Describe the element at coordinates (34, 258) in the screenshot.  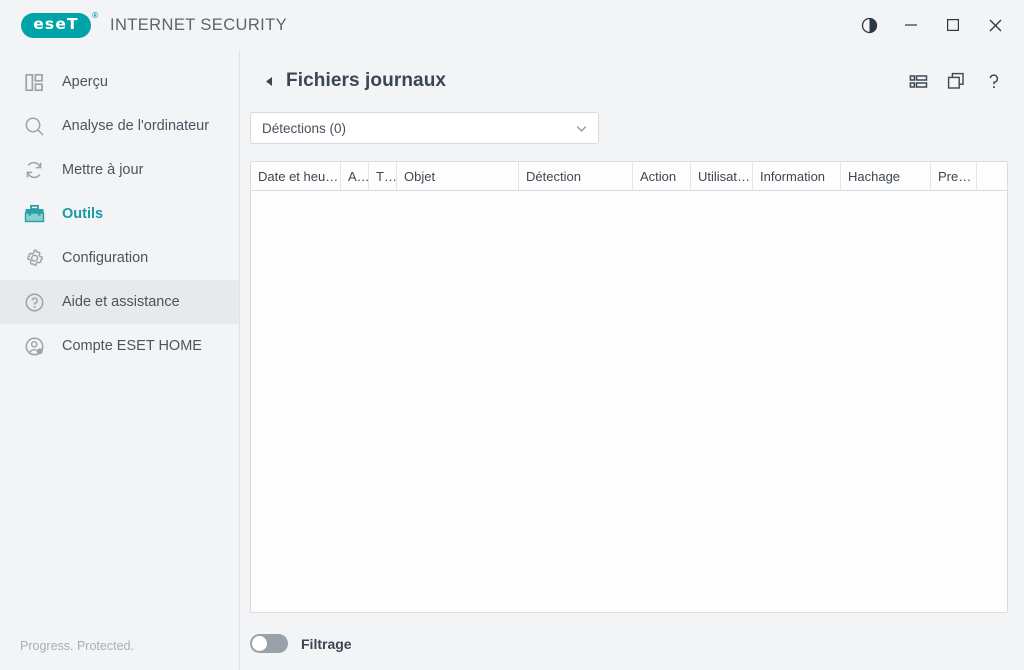
I see `gear-icon` at that location.